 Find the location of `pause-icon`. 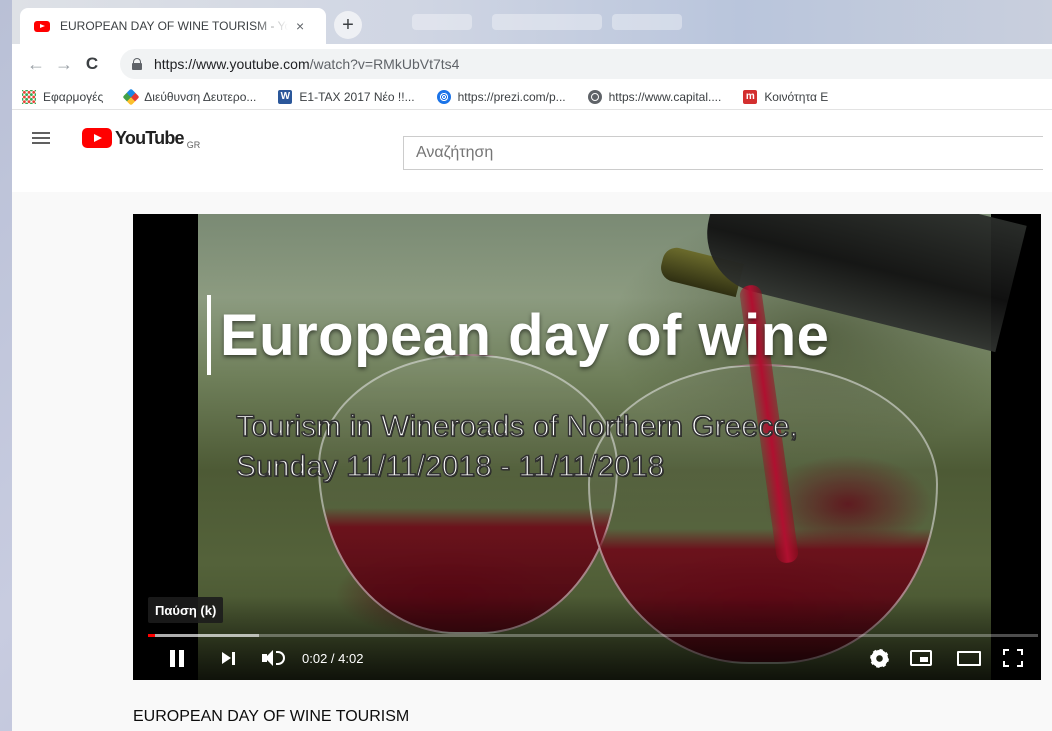

pause-icon is located at coordinates (177, 658).